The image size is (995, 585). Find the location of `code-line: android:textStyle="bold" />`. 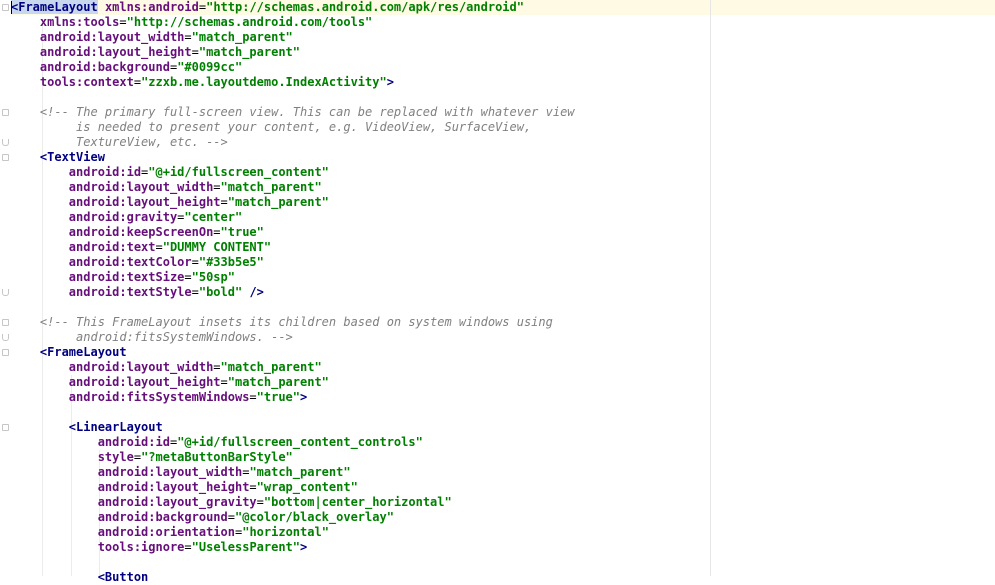

code-line: android:textStyle="bold" /> is located at coordinates (137, 292).